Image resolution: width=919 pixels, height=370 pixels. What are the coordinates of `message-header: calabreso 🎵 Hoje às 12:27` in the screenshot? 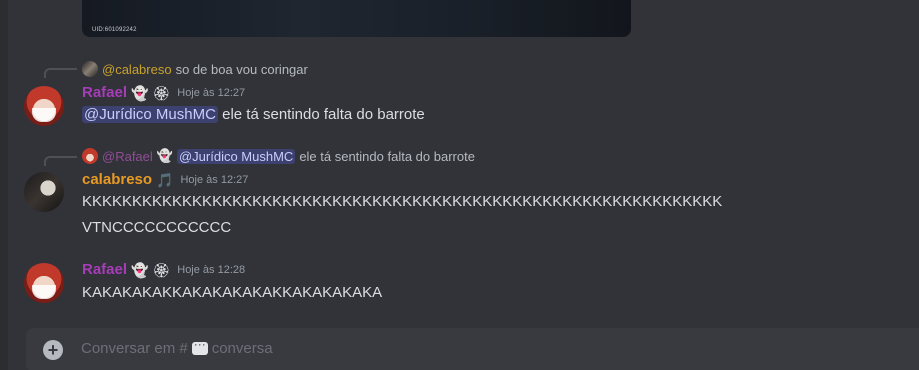 It's located at (165, 179).